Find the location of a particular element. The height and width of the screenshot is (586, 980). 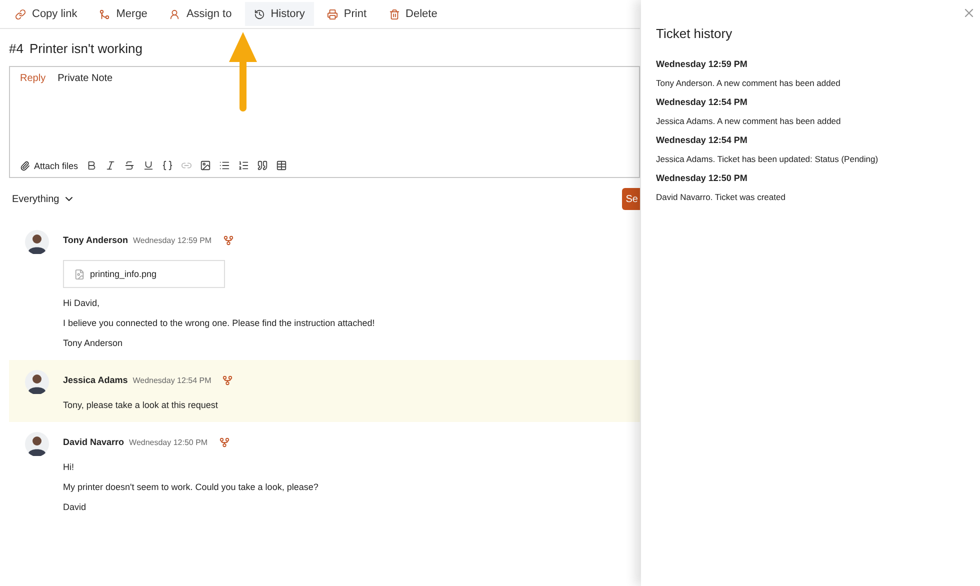

toolbar-button: Copy link is located at coordinates (46, 14).